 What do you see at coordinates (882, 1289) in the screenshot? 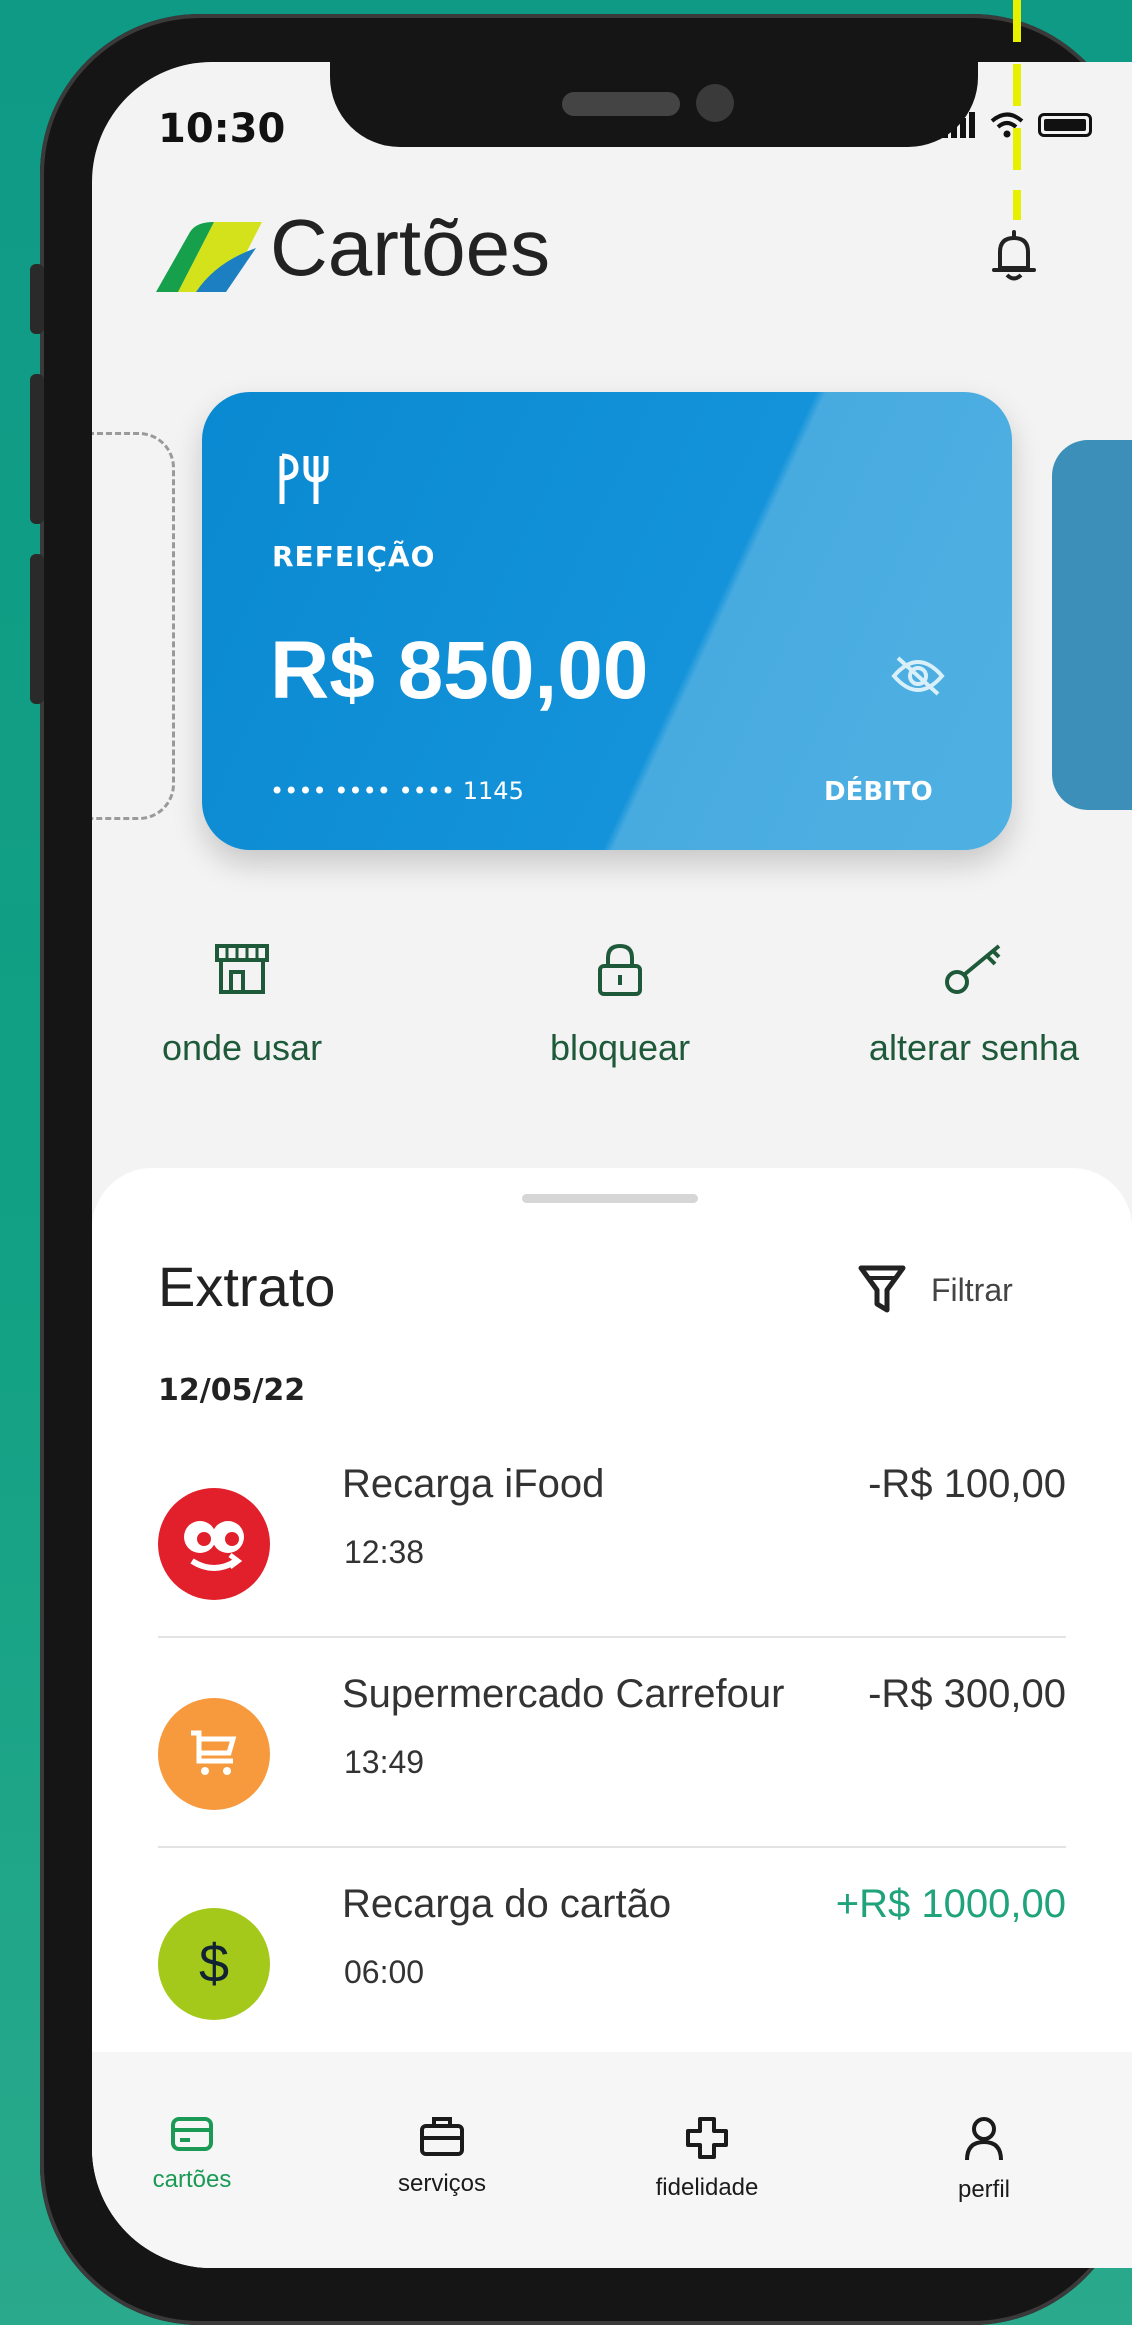
I see `funnel-icon` at bounding box center [882, 1289].